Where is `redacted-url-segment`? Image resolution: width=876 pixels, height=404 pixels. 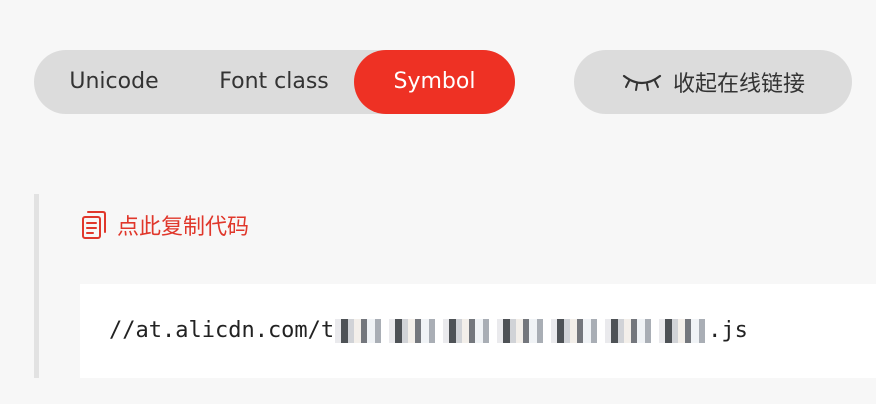 redacted-url-segment is located at coordinates (521, 331).